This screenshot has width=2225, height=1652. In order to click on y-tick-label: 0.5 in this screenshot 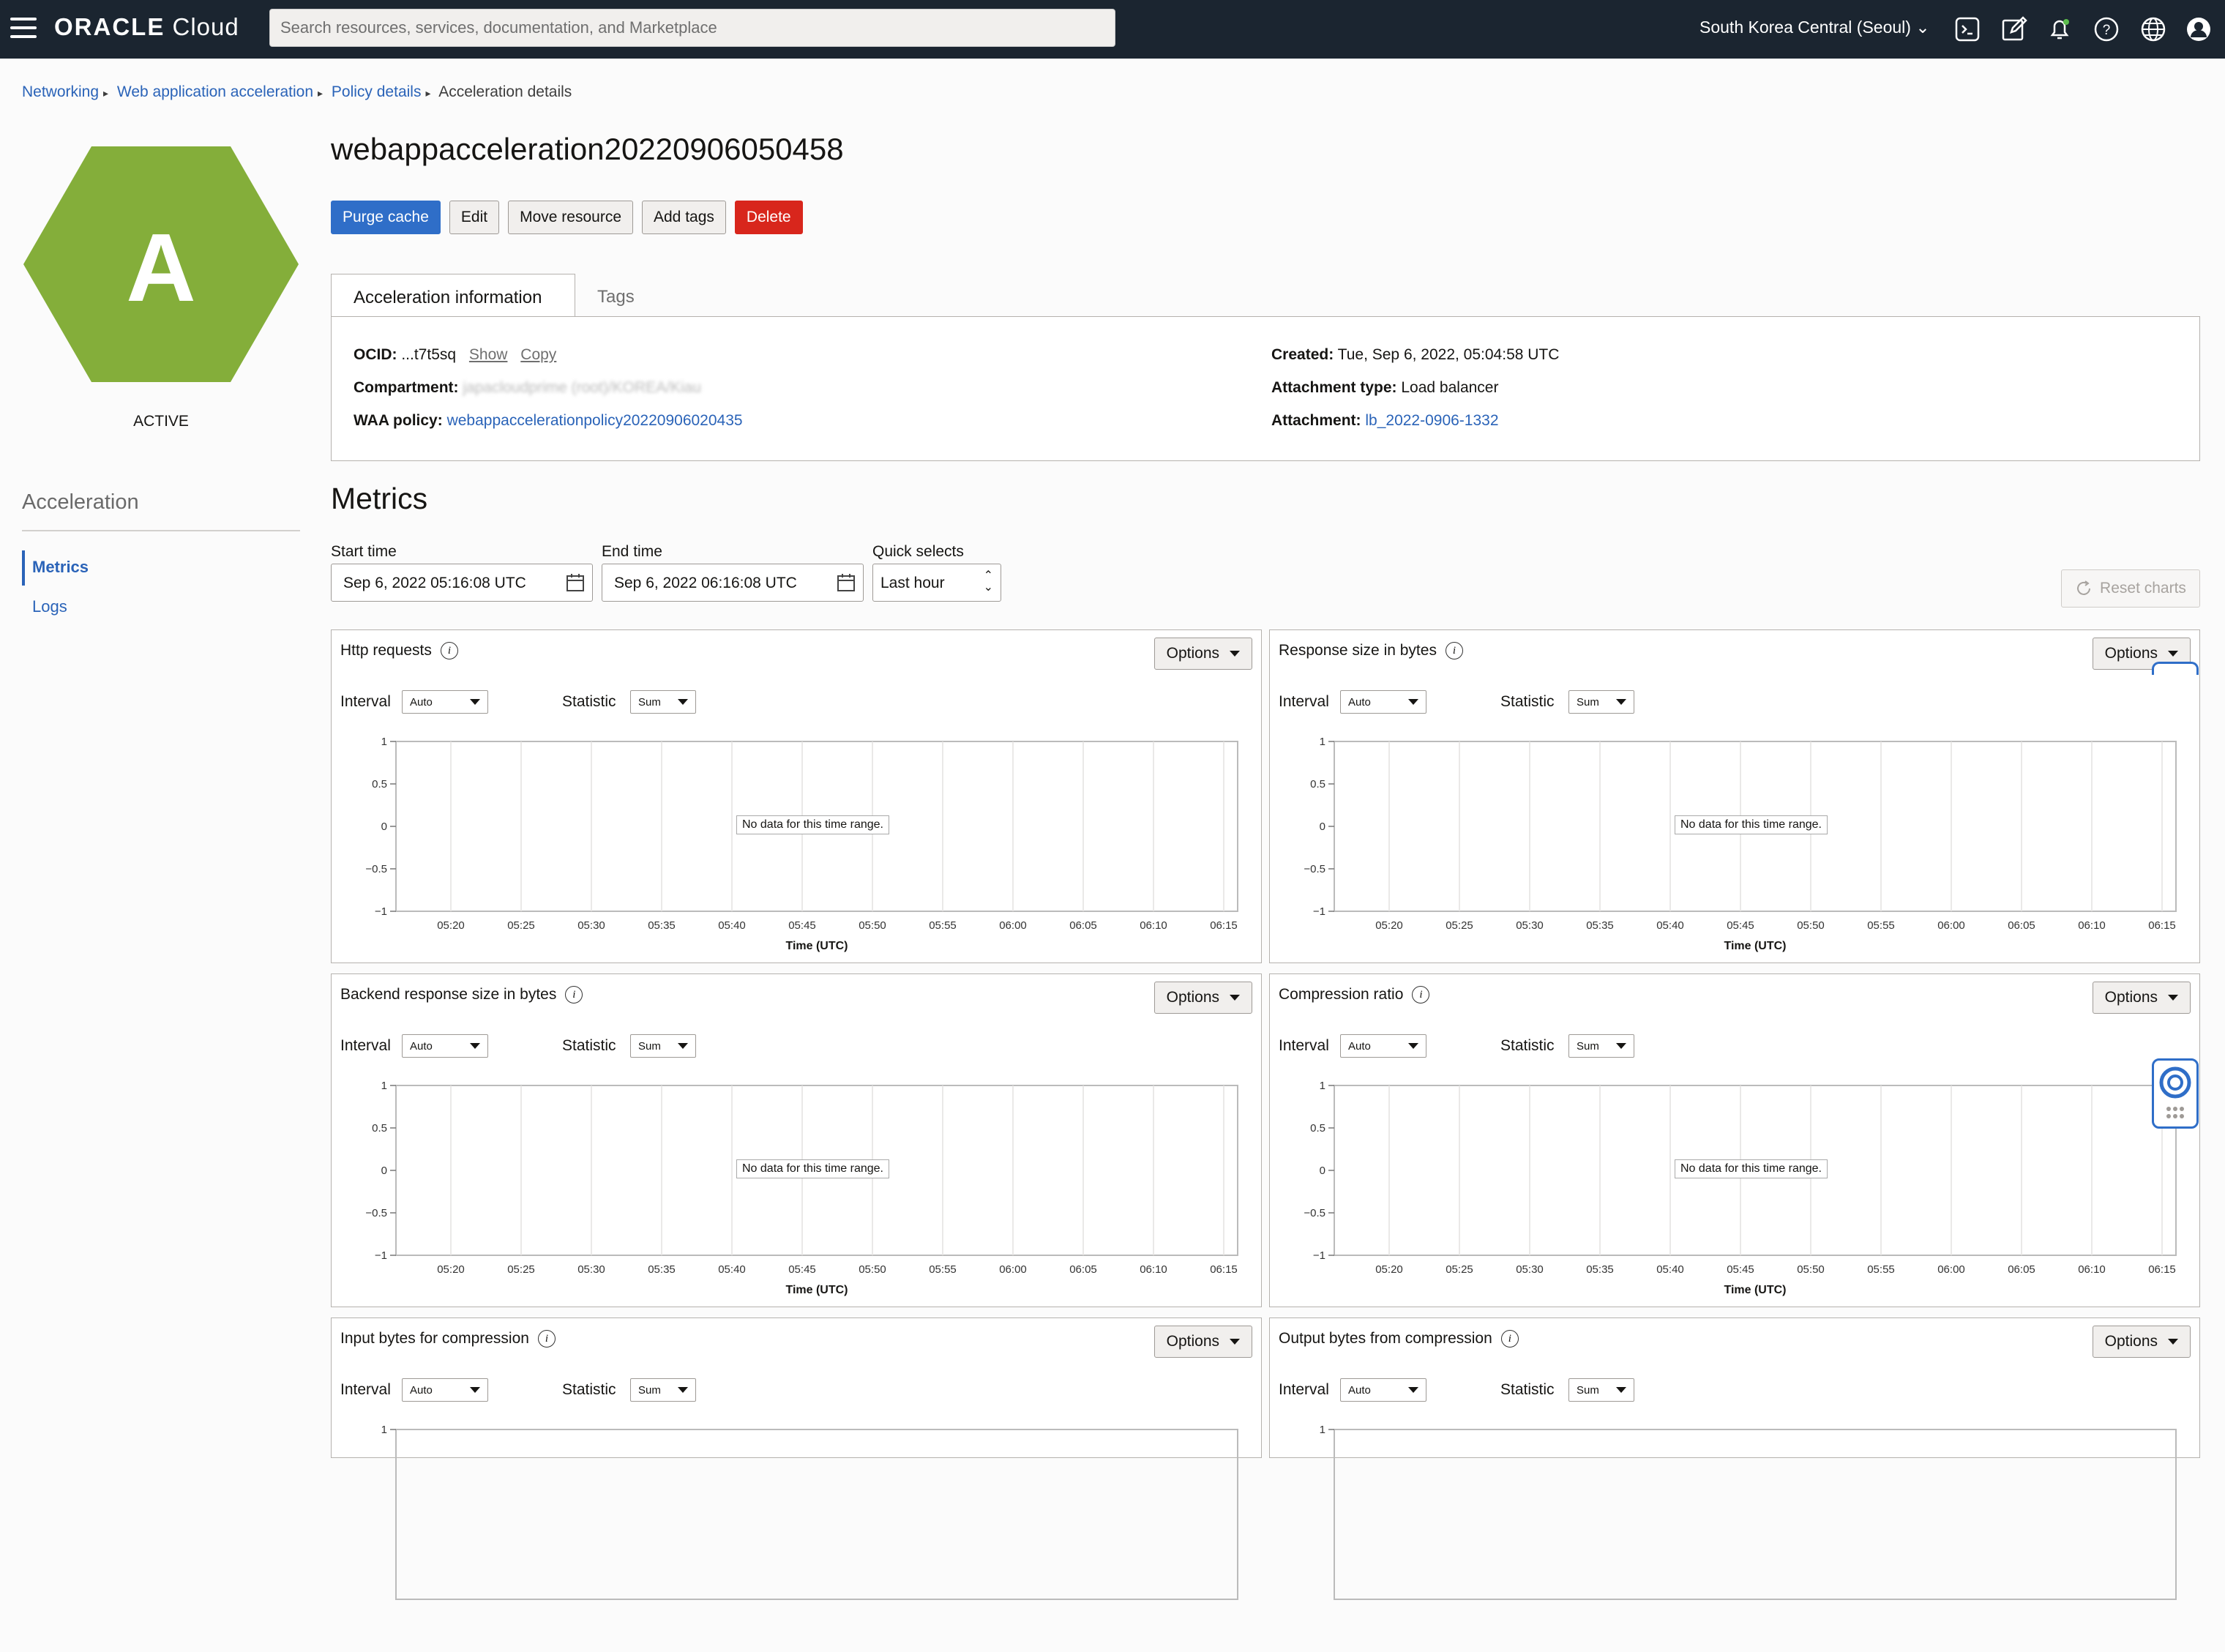, I will do `click(379, 1128)`.